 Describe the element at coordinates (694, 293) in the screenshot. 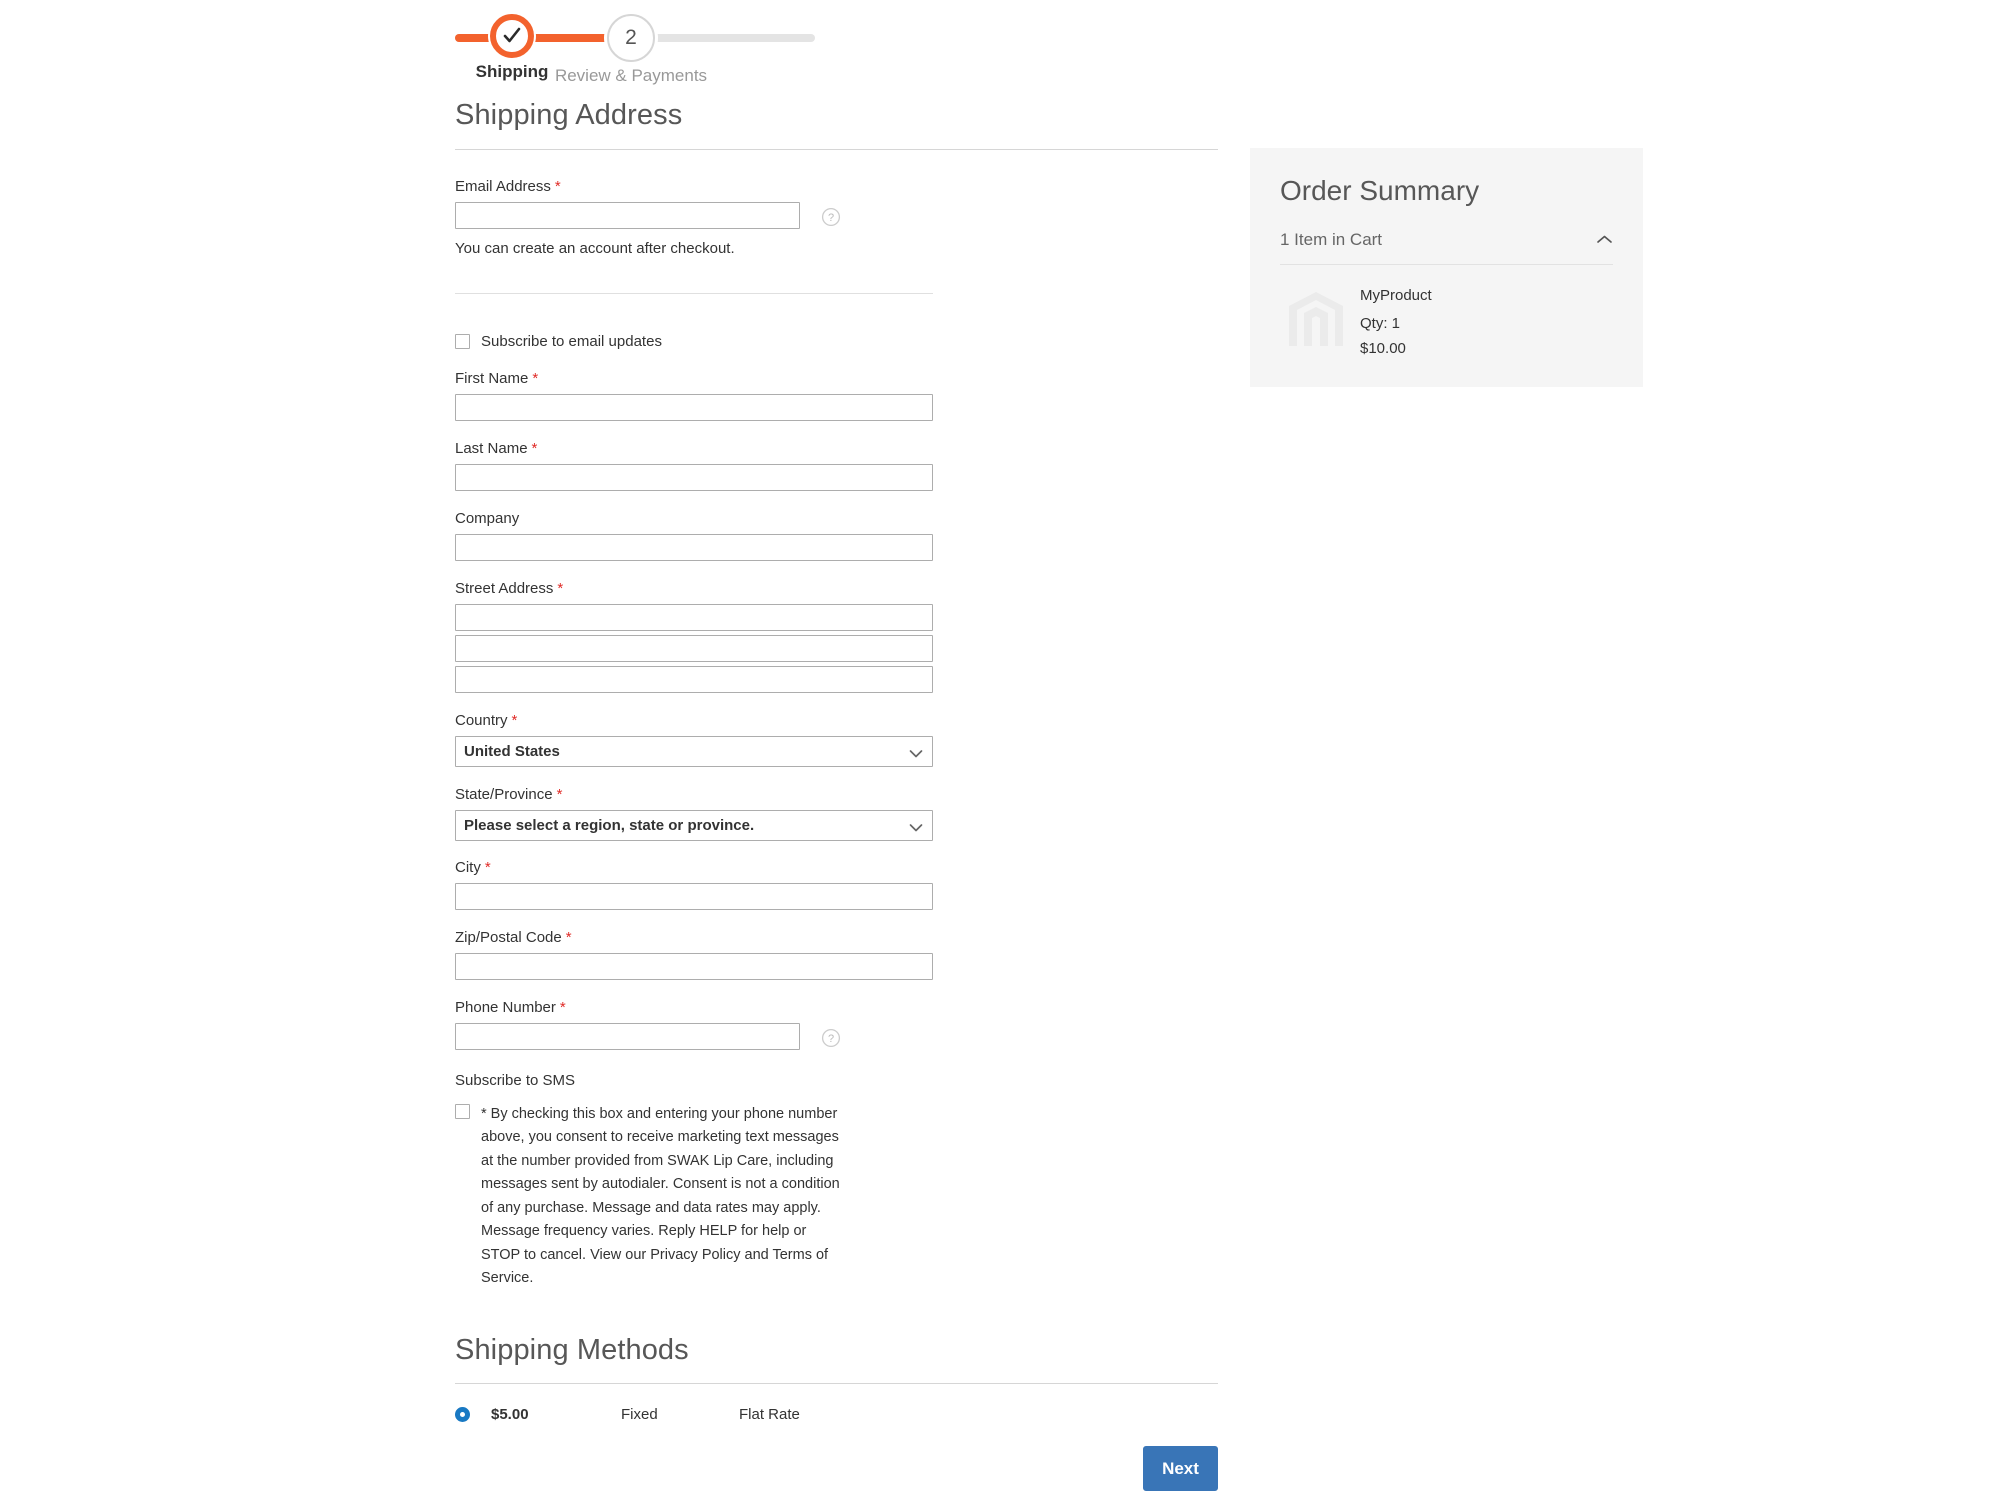

I see `email-section-divider` at that location.